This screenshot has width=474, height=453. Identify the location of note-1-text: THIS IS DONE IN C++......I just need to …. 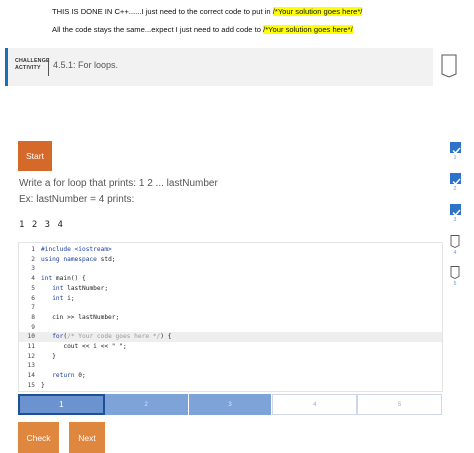
(162, 11).